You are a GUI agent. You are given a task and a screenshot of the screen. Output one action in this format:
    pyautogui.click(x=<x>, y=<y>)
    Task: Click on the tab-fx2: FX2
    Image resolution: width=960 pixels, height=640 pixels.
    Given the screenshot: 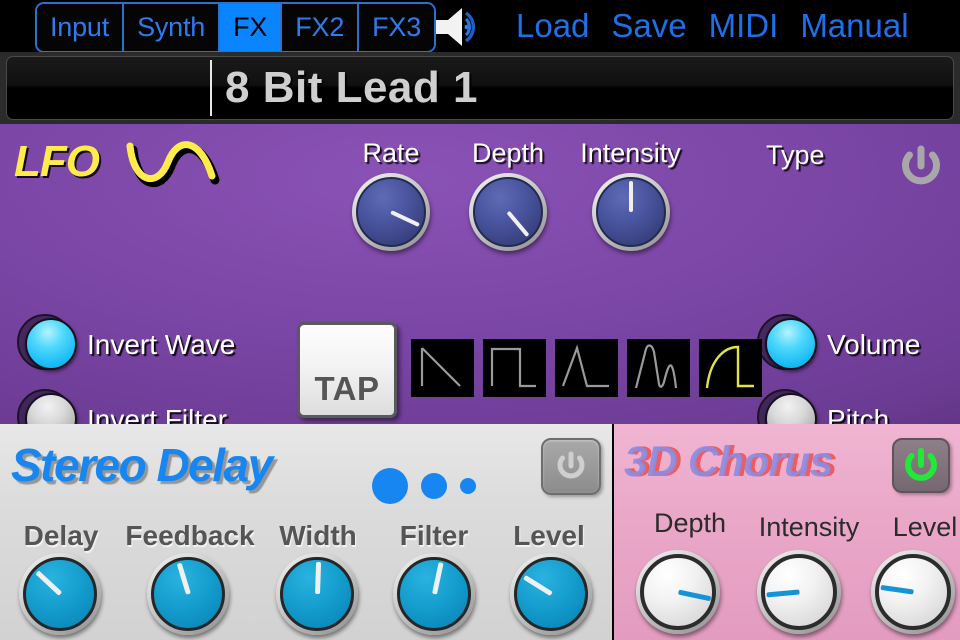 What is the action you would take?
    pyautogui.click(x=321, y=27)
    